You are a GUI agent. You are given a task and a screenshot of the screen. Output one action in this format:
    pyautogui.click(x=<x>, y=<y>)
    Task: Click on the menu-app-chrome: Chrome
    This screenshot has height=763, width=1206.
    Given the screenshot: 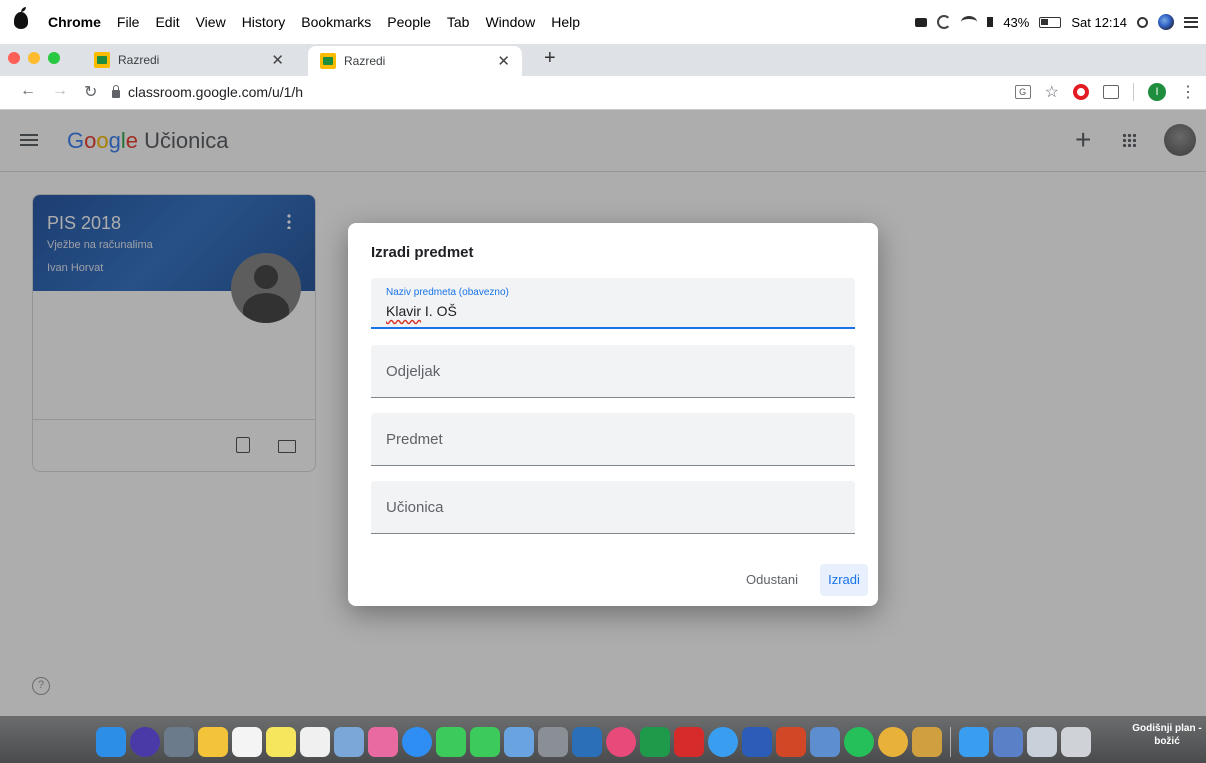 What is the action you would take?
    pyautogui.click(x=74, y=22)
    